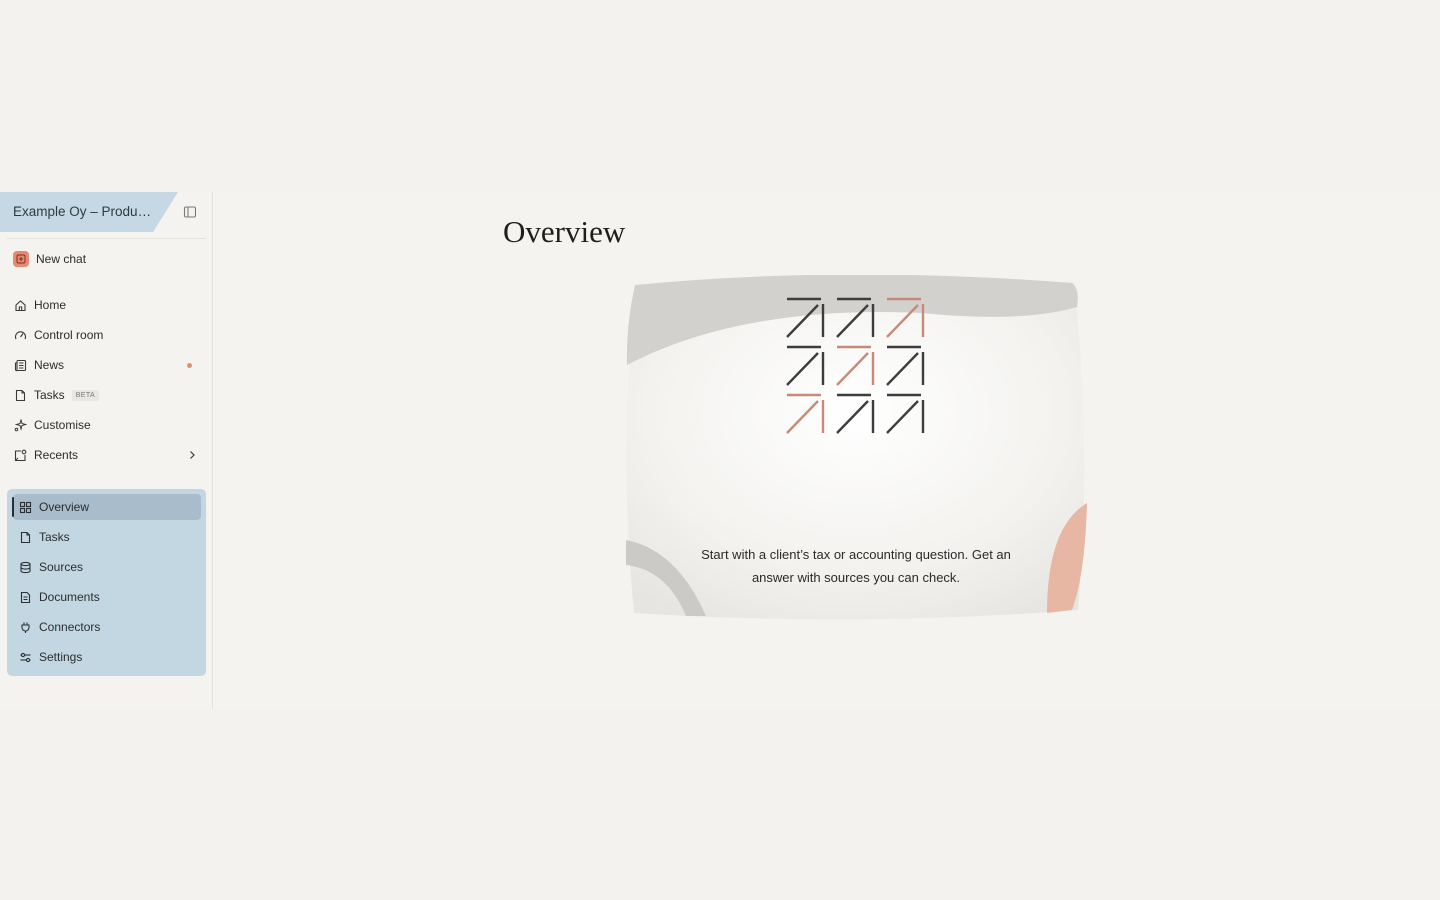  What do you see at coordinates (61, 657) in the screenshot?
I see `project-item-label: Settings` at bounding box center [61, 657].